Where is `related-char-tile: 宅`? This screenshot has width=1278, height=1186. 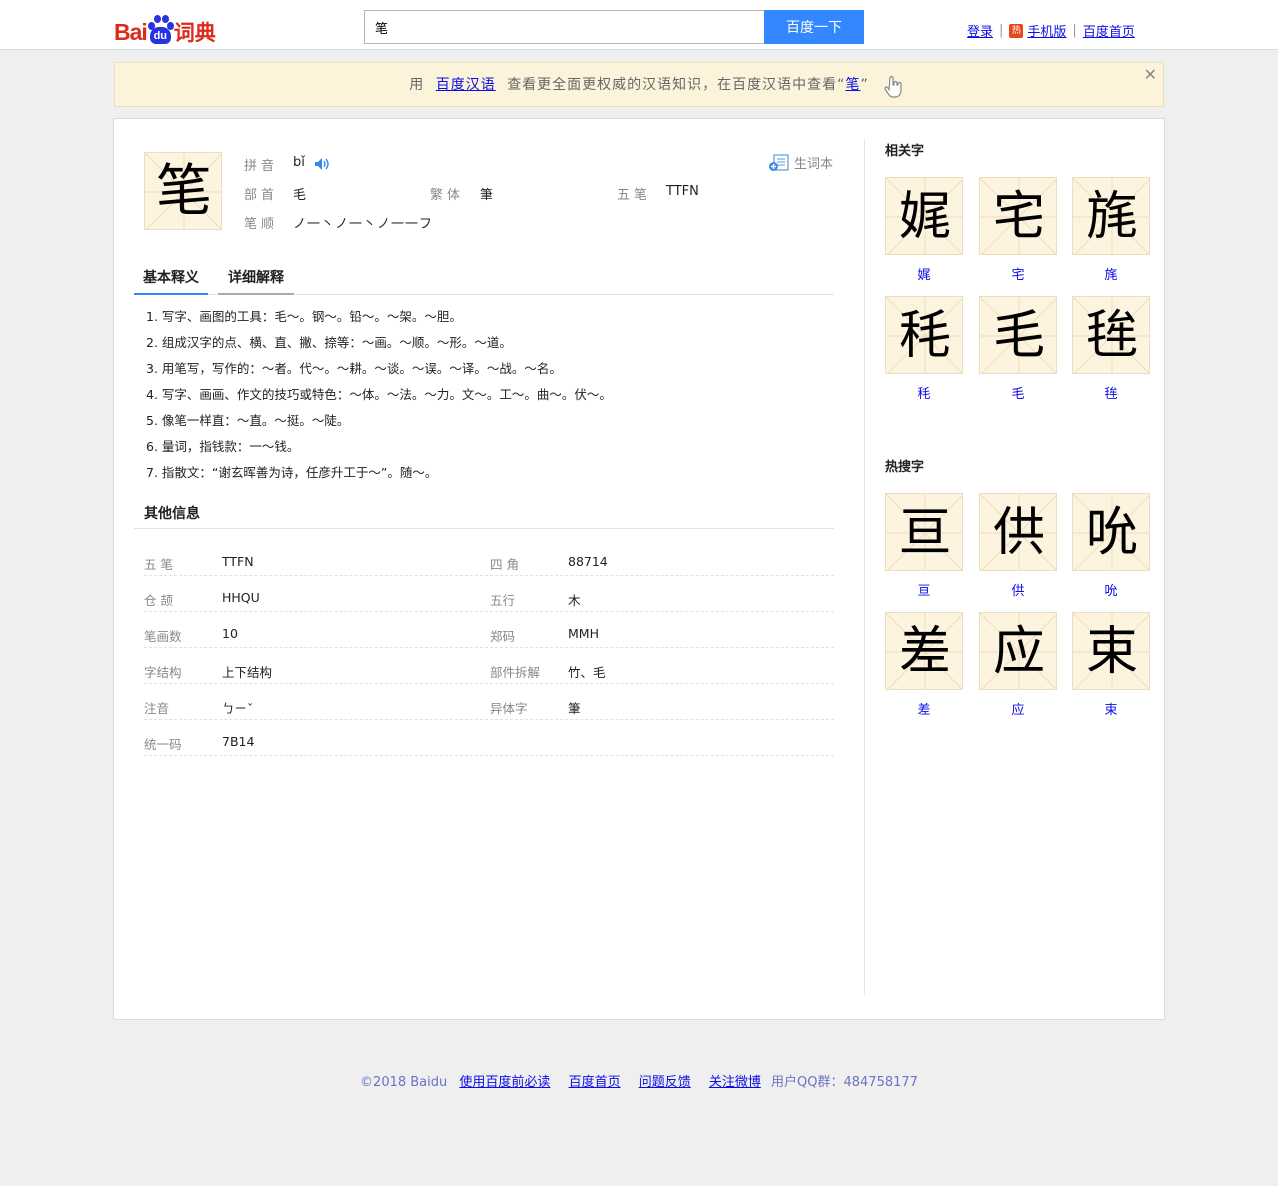 related-char-tile: 宅 is located at coordinates (1018, 216).